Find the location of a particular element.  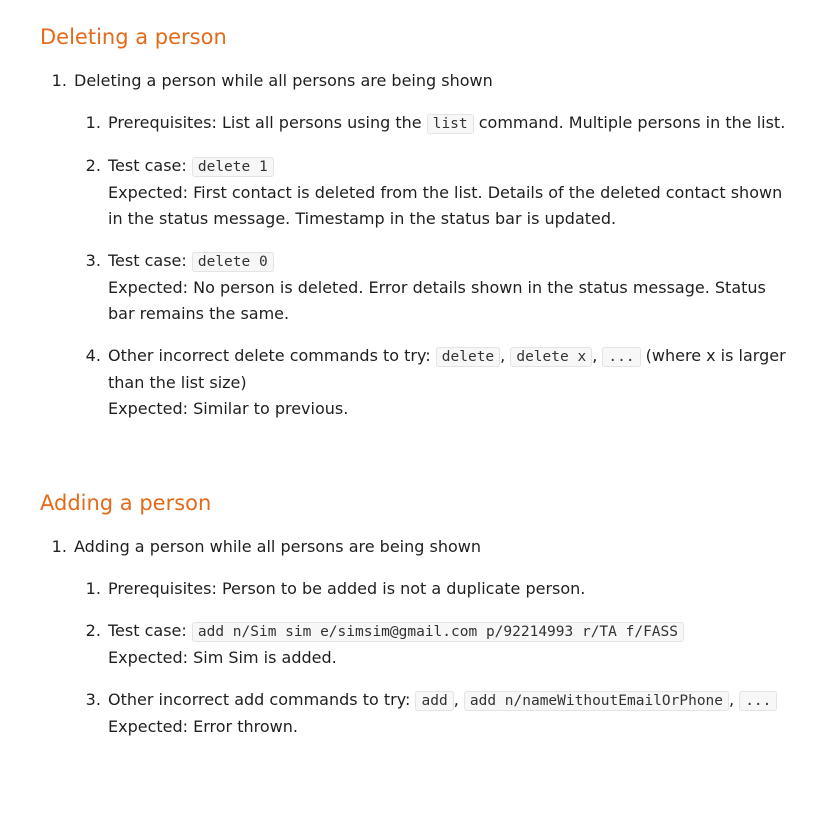

step-text: Other incorrect add commands to try: is located at coordinates (259, 699).